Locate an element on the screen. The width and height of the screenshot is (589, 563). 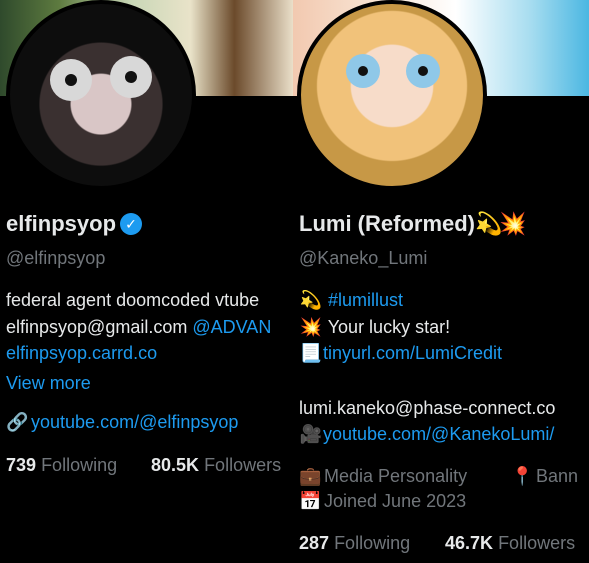
profile-category: 💼 Media Personality is located at coordinates (383, 476).